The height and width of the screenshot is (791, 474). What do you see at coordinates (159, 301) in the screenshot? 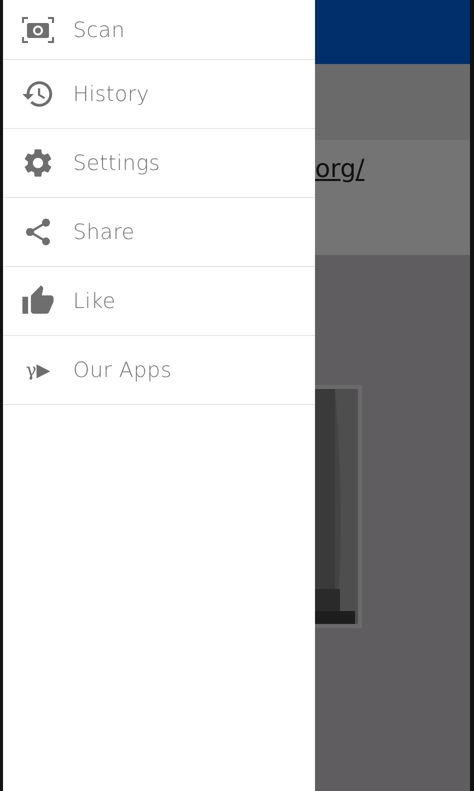
I see `menu-item: Like` at bounding box center [159, 301].